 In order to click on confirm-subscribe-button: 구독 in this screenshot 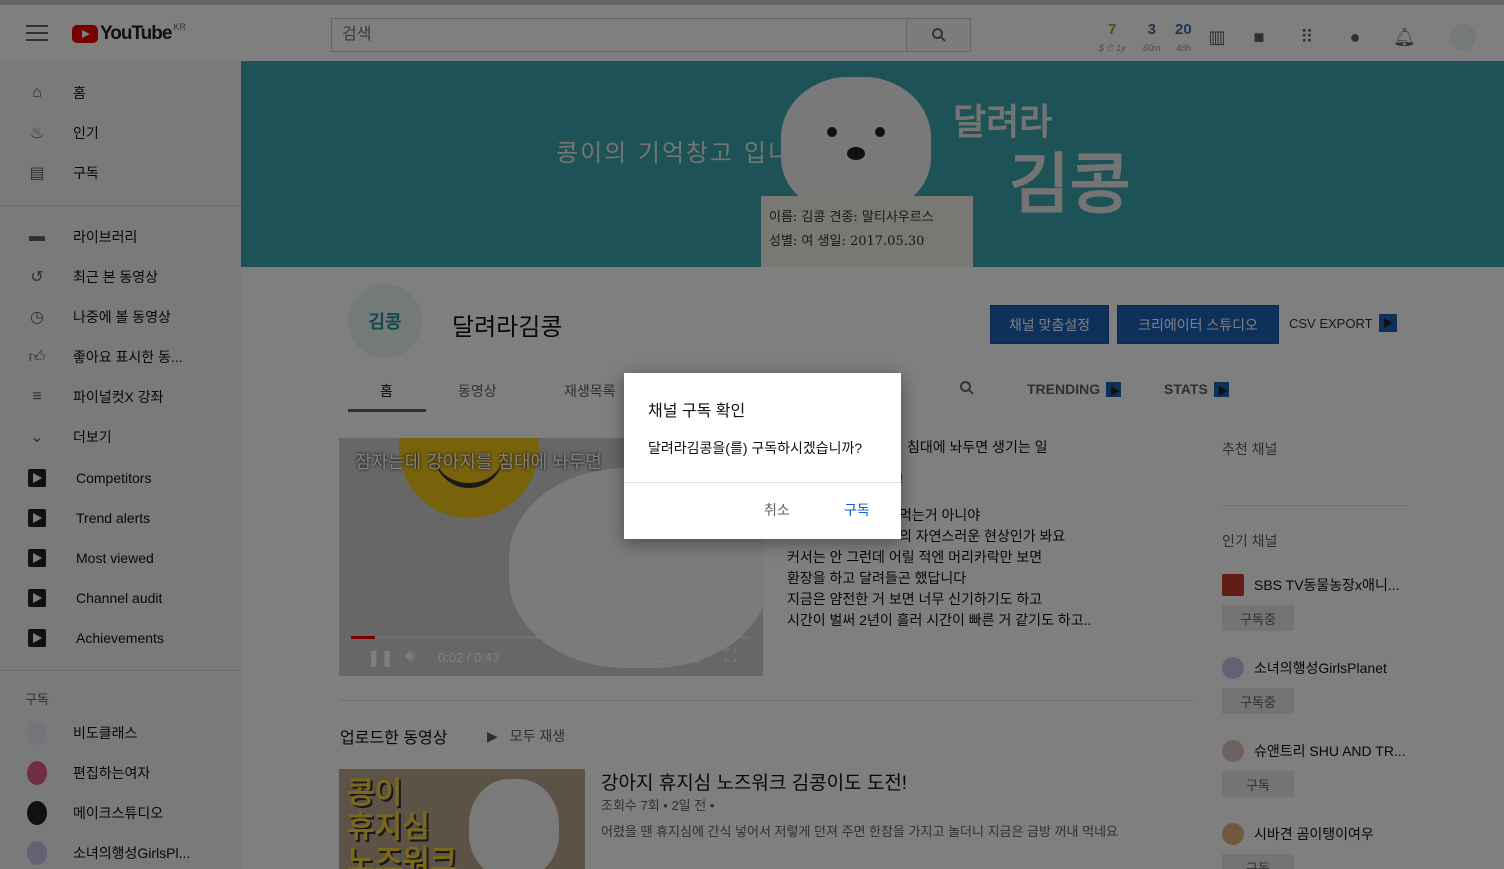, I will do `click(857, 510)`.